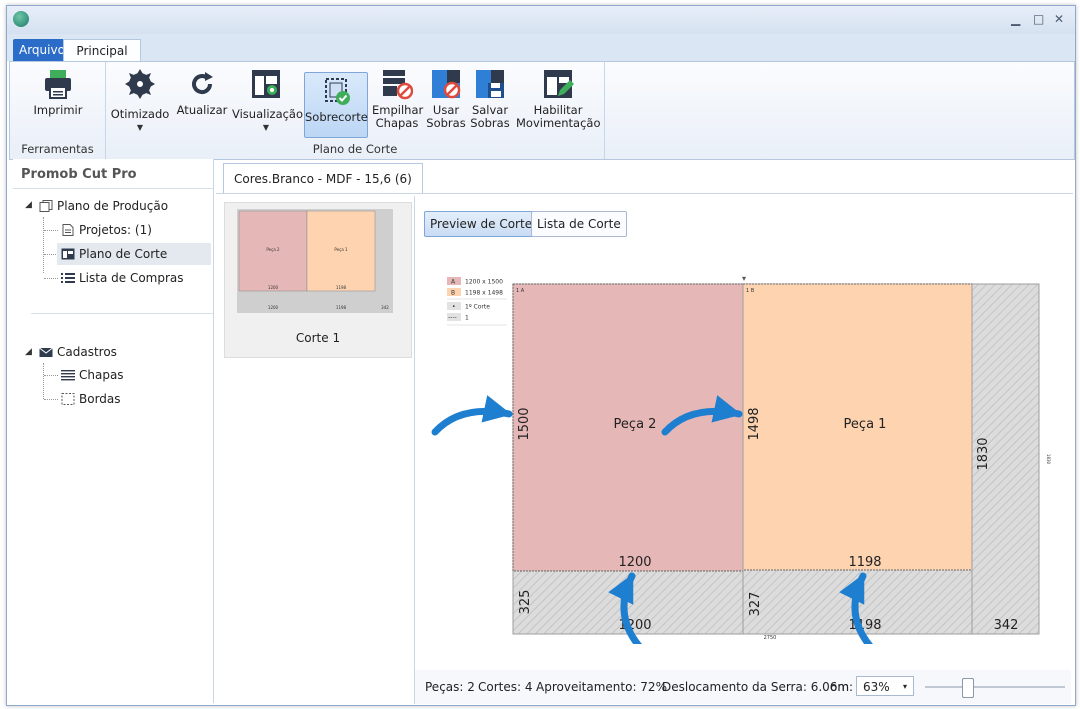 Image resolution: width=1080 pixels, height=709 pixels. What do you see at coordinates (323, 178) in the screenshot?
I see `document-tab: Cores.Branco - MDF - 15,6 (6)` at bounding box center [323, 178].